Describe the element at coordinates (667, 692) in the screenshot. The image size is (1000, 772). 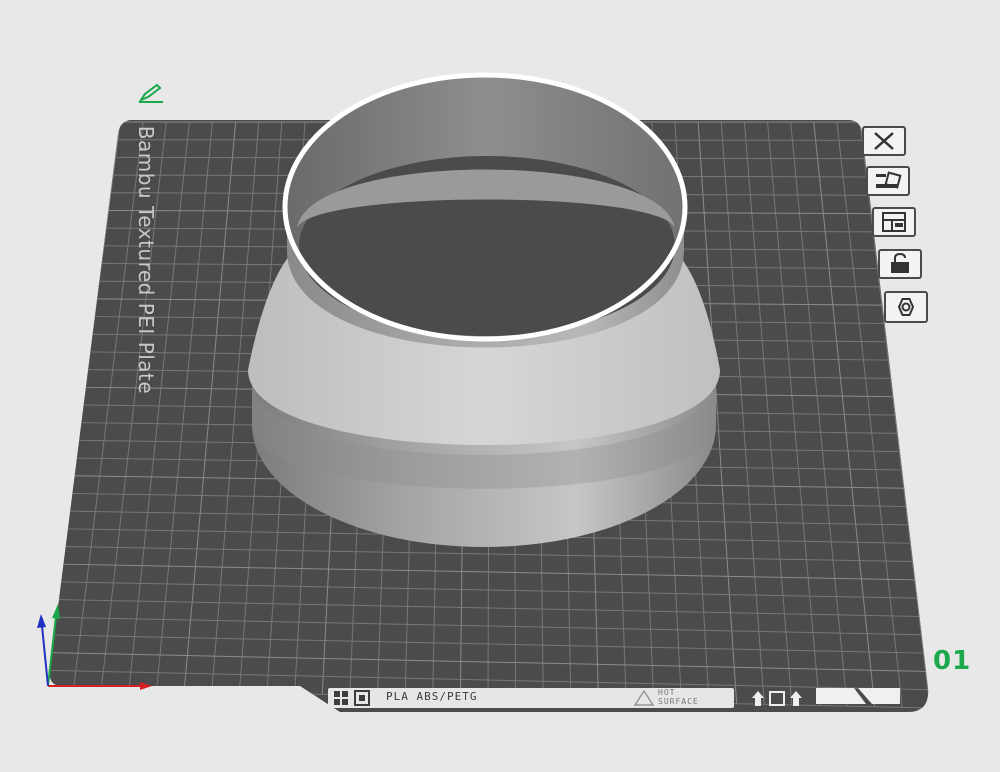
I see `hot-surface-line1: HOT` at that location.